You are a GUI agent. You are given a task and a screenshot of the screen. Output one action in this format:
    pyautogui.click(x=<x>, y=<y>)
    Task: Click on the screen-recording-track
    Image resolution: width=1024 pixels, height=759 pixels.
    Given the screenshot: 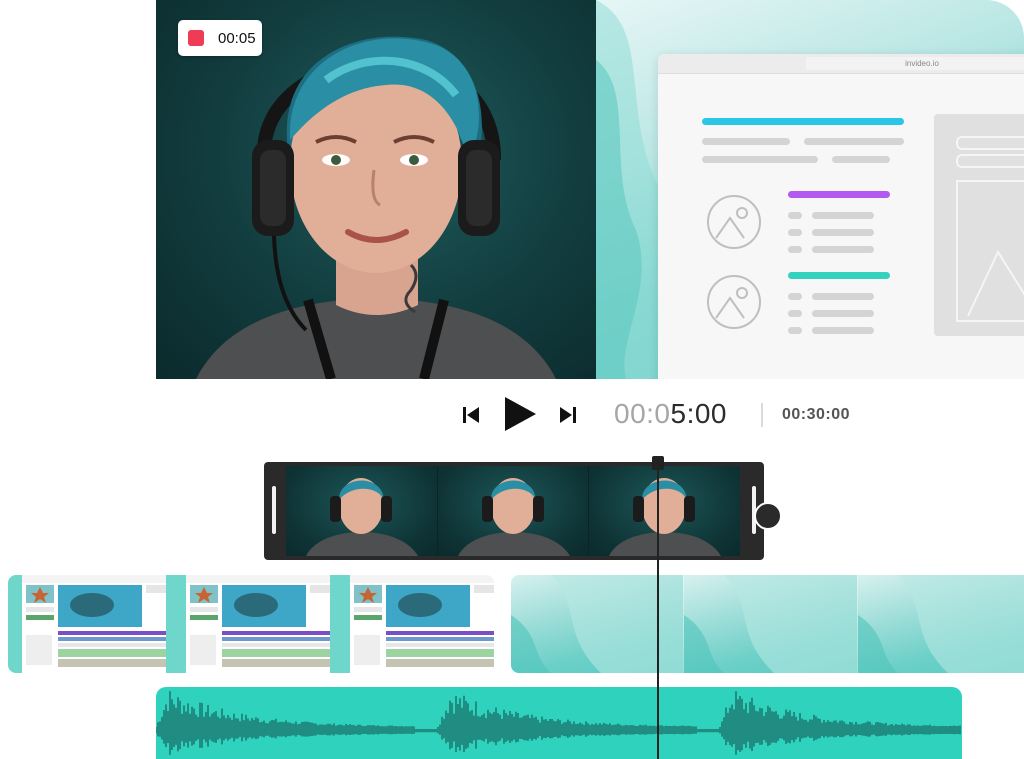 What is the action you would take?
    pyautogui.click(x=251, y=624)
    